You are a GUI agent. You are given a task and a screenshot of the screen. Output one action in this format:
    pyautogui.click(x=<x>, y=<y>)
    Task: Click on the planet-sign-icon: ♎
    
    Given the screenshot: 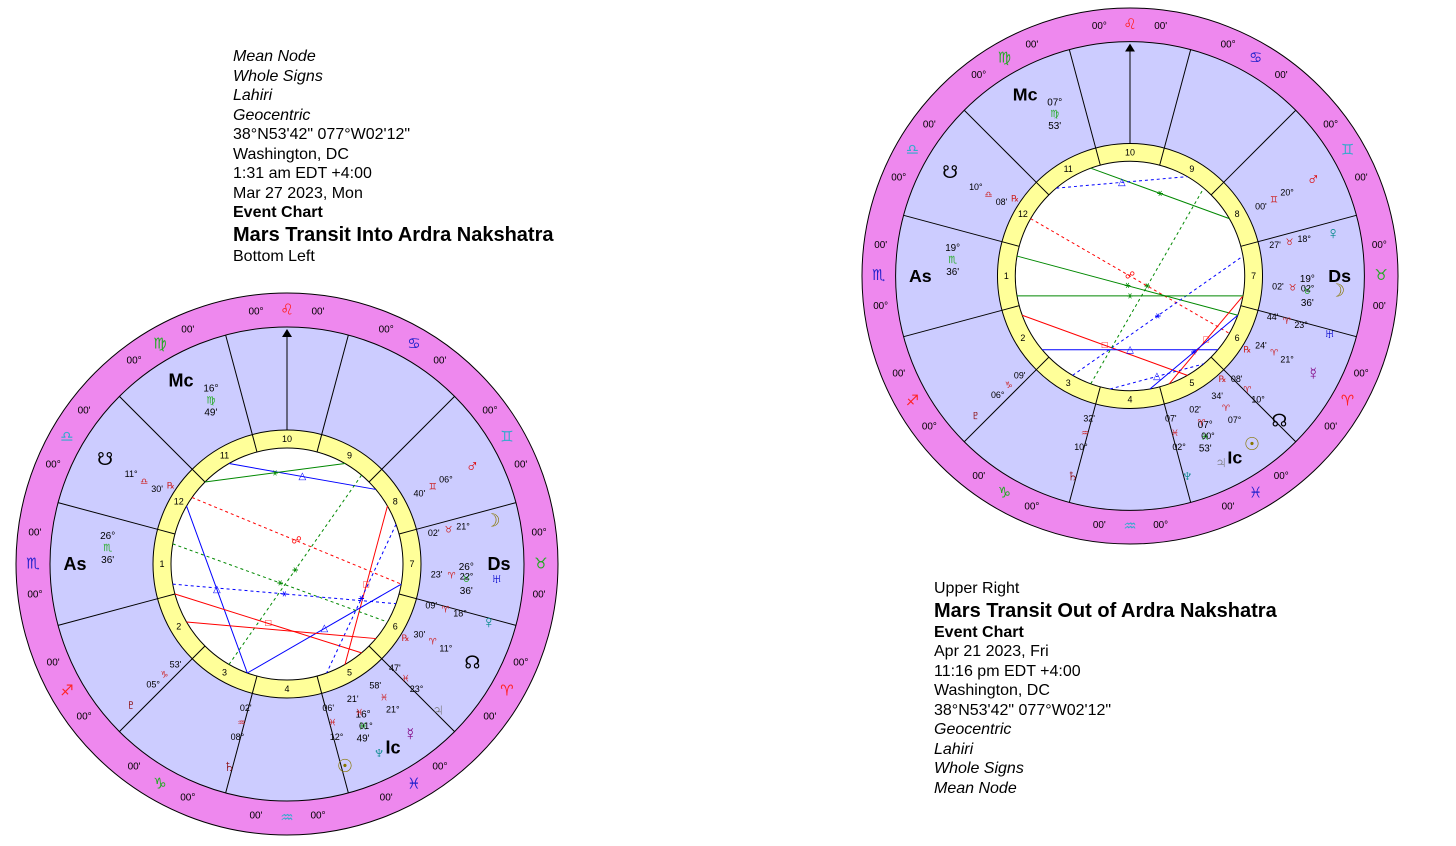 What is the action you would take?
    pyautogui.click(x=989, y=194)
    